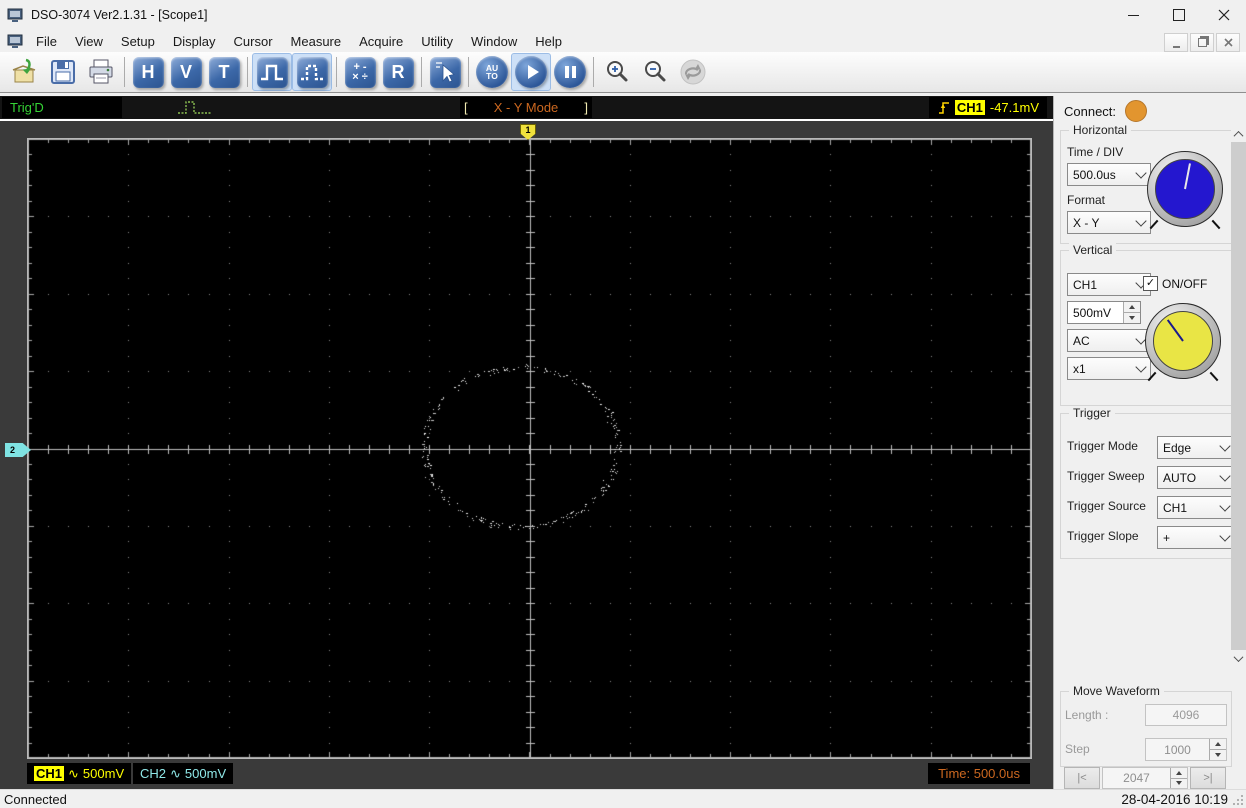 The width and height of the screenshot is (1246, 808). I want to click on format-label: Format, so click(1086, 200).